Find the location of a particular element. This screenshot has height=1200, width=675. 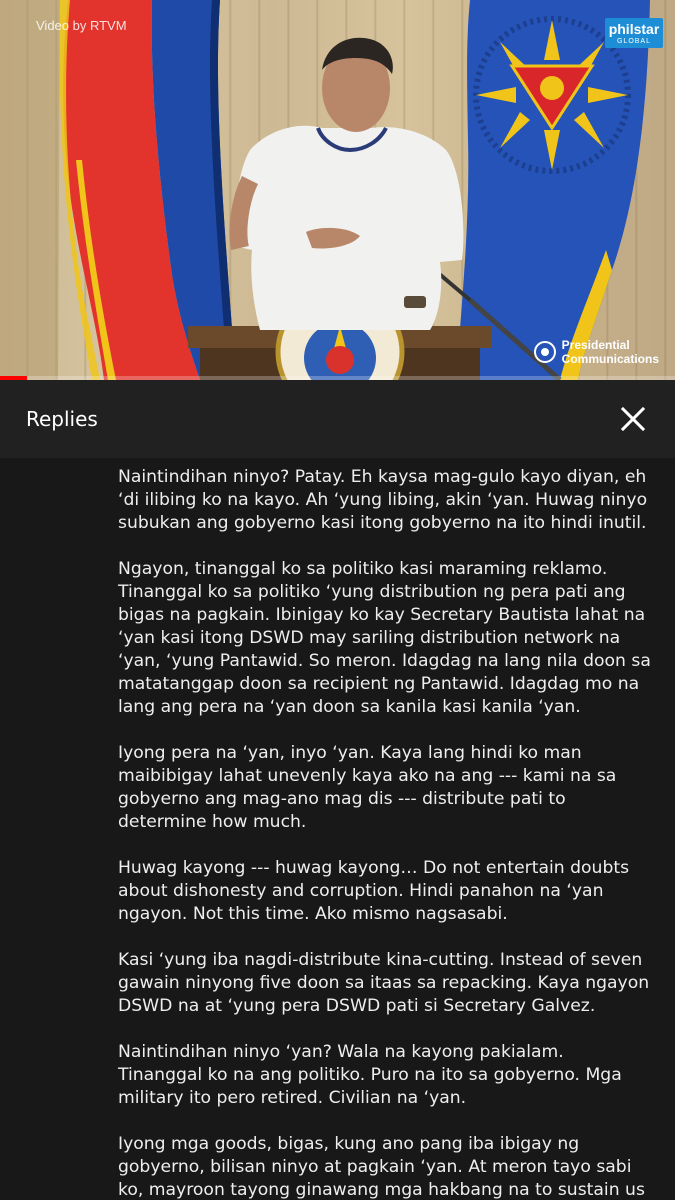

close-button is located at coordinates (633, 419).